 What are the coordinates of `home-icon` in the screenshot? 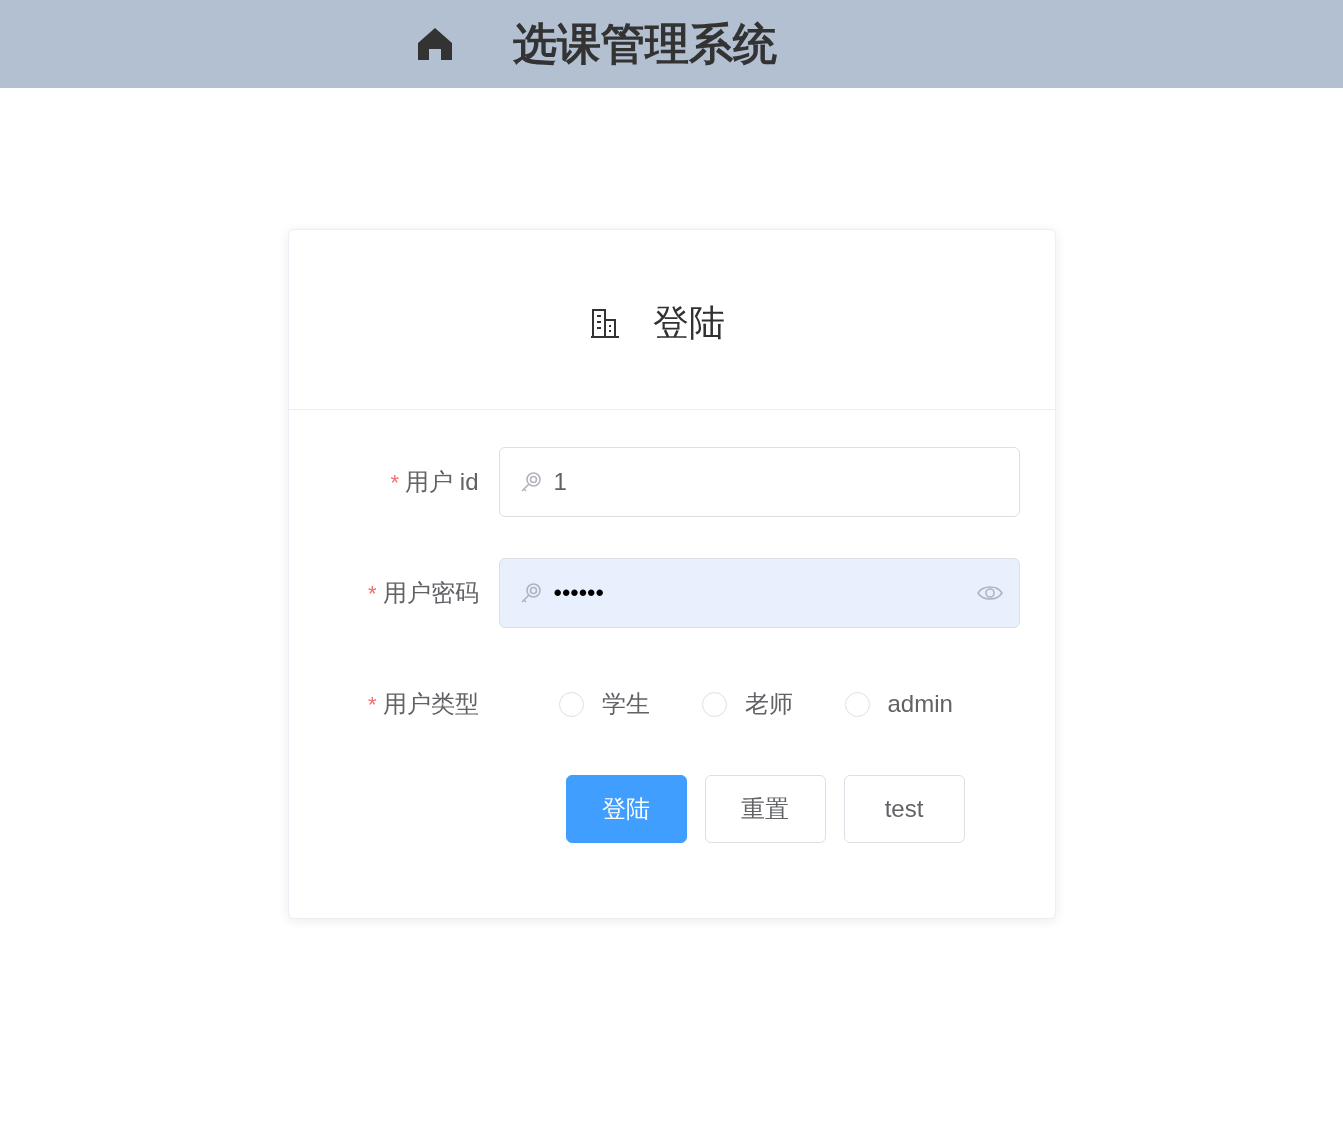 It's located at (434, 44).